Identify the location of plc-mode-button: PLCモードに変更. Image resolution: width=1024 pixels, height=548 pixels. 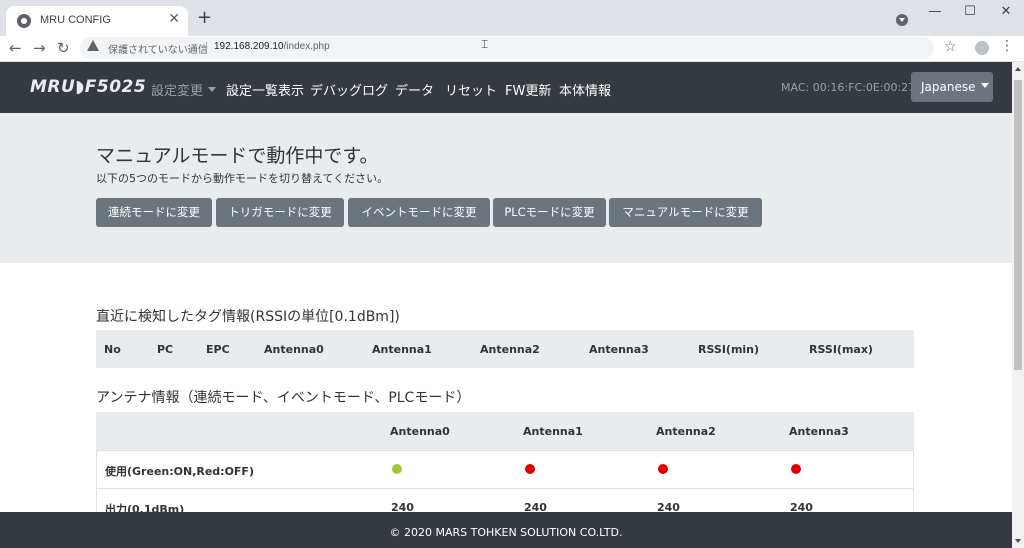
(549, 212).